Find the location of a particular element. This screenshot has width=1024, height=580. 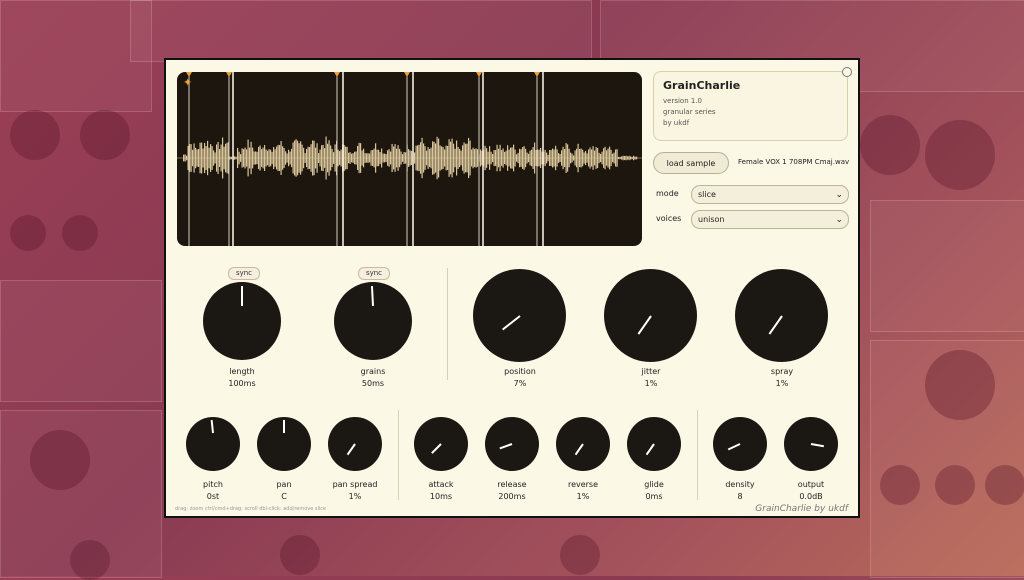

output-knob is located at coordinates (811, 444).